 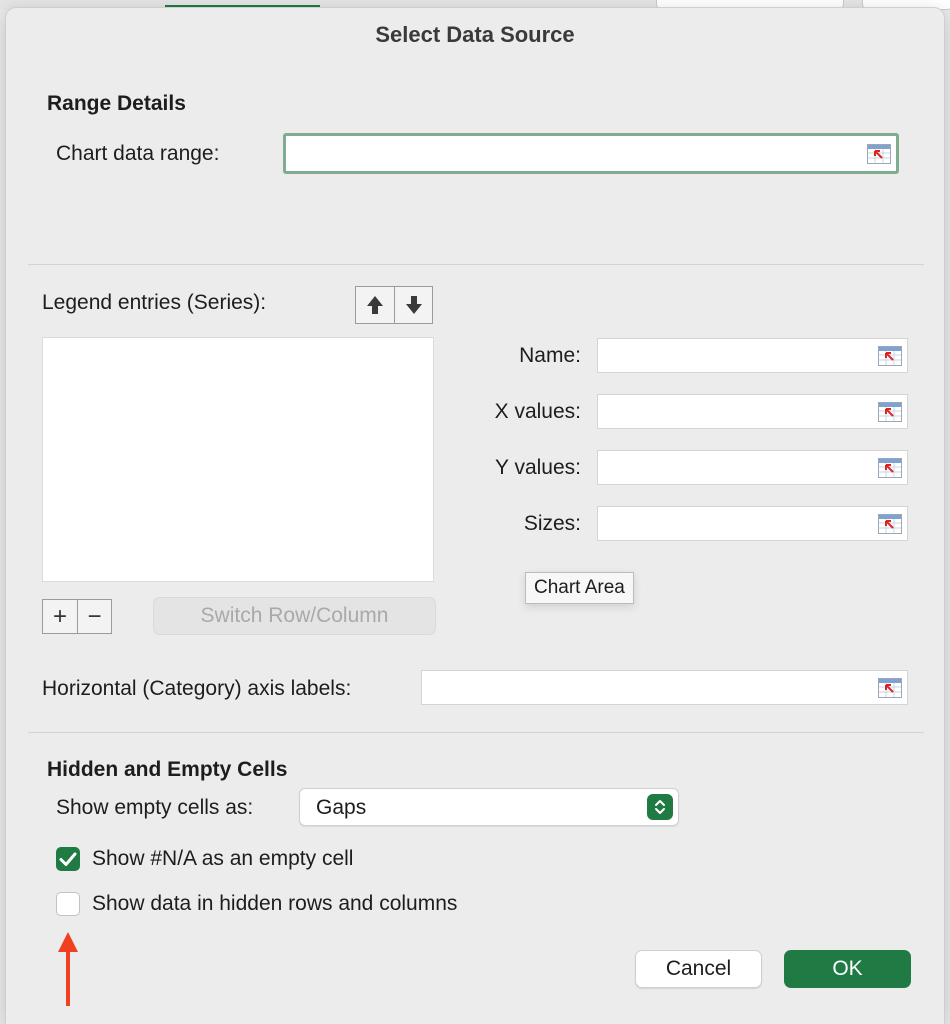 I want to click on show-na-label: Show #N/A as an empty cell, so click(x=223, y=858).